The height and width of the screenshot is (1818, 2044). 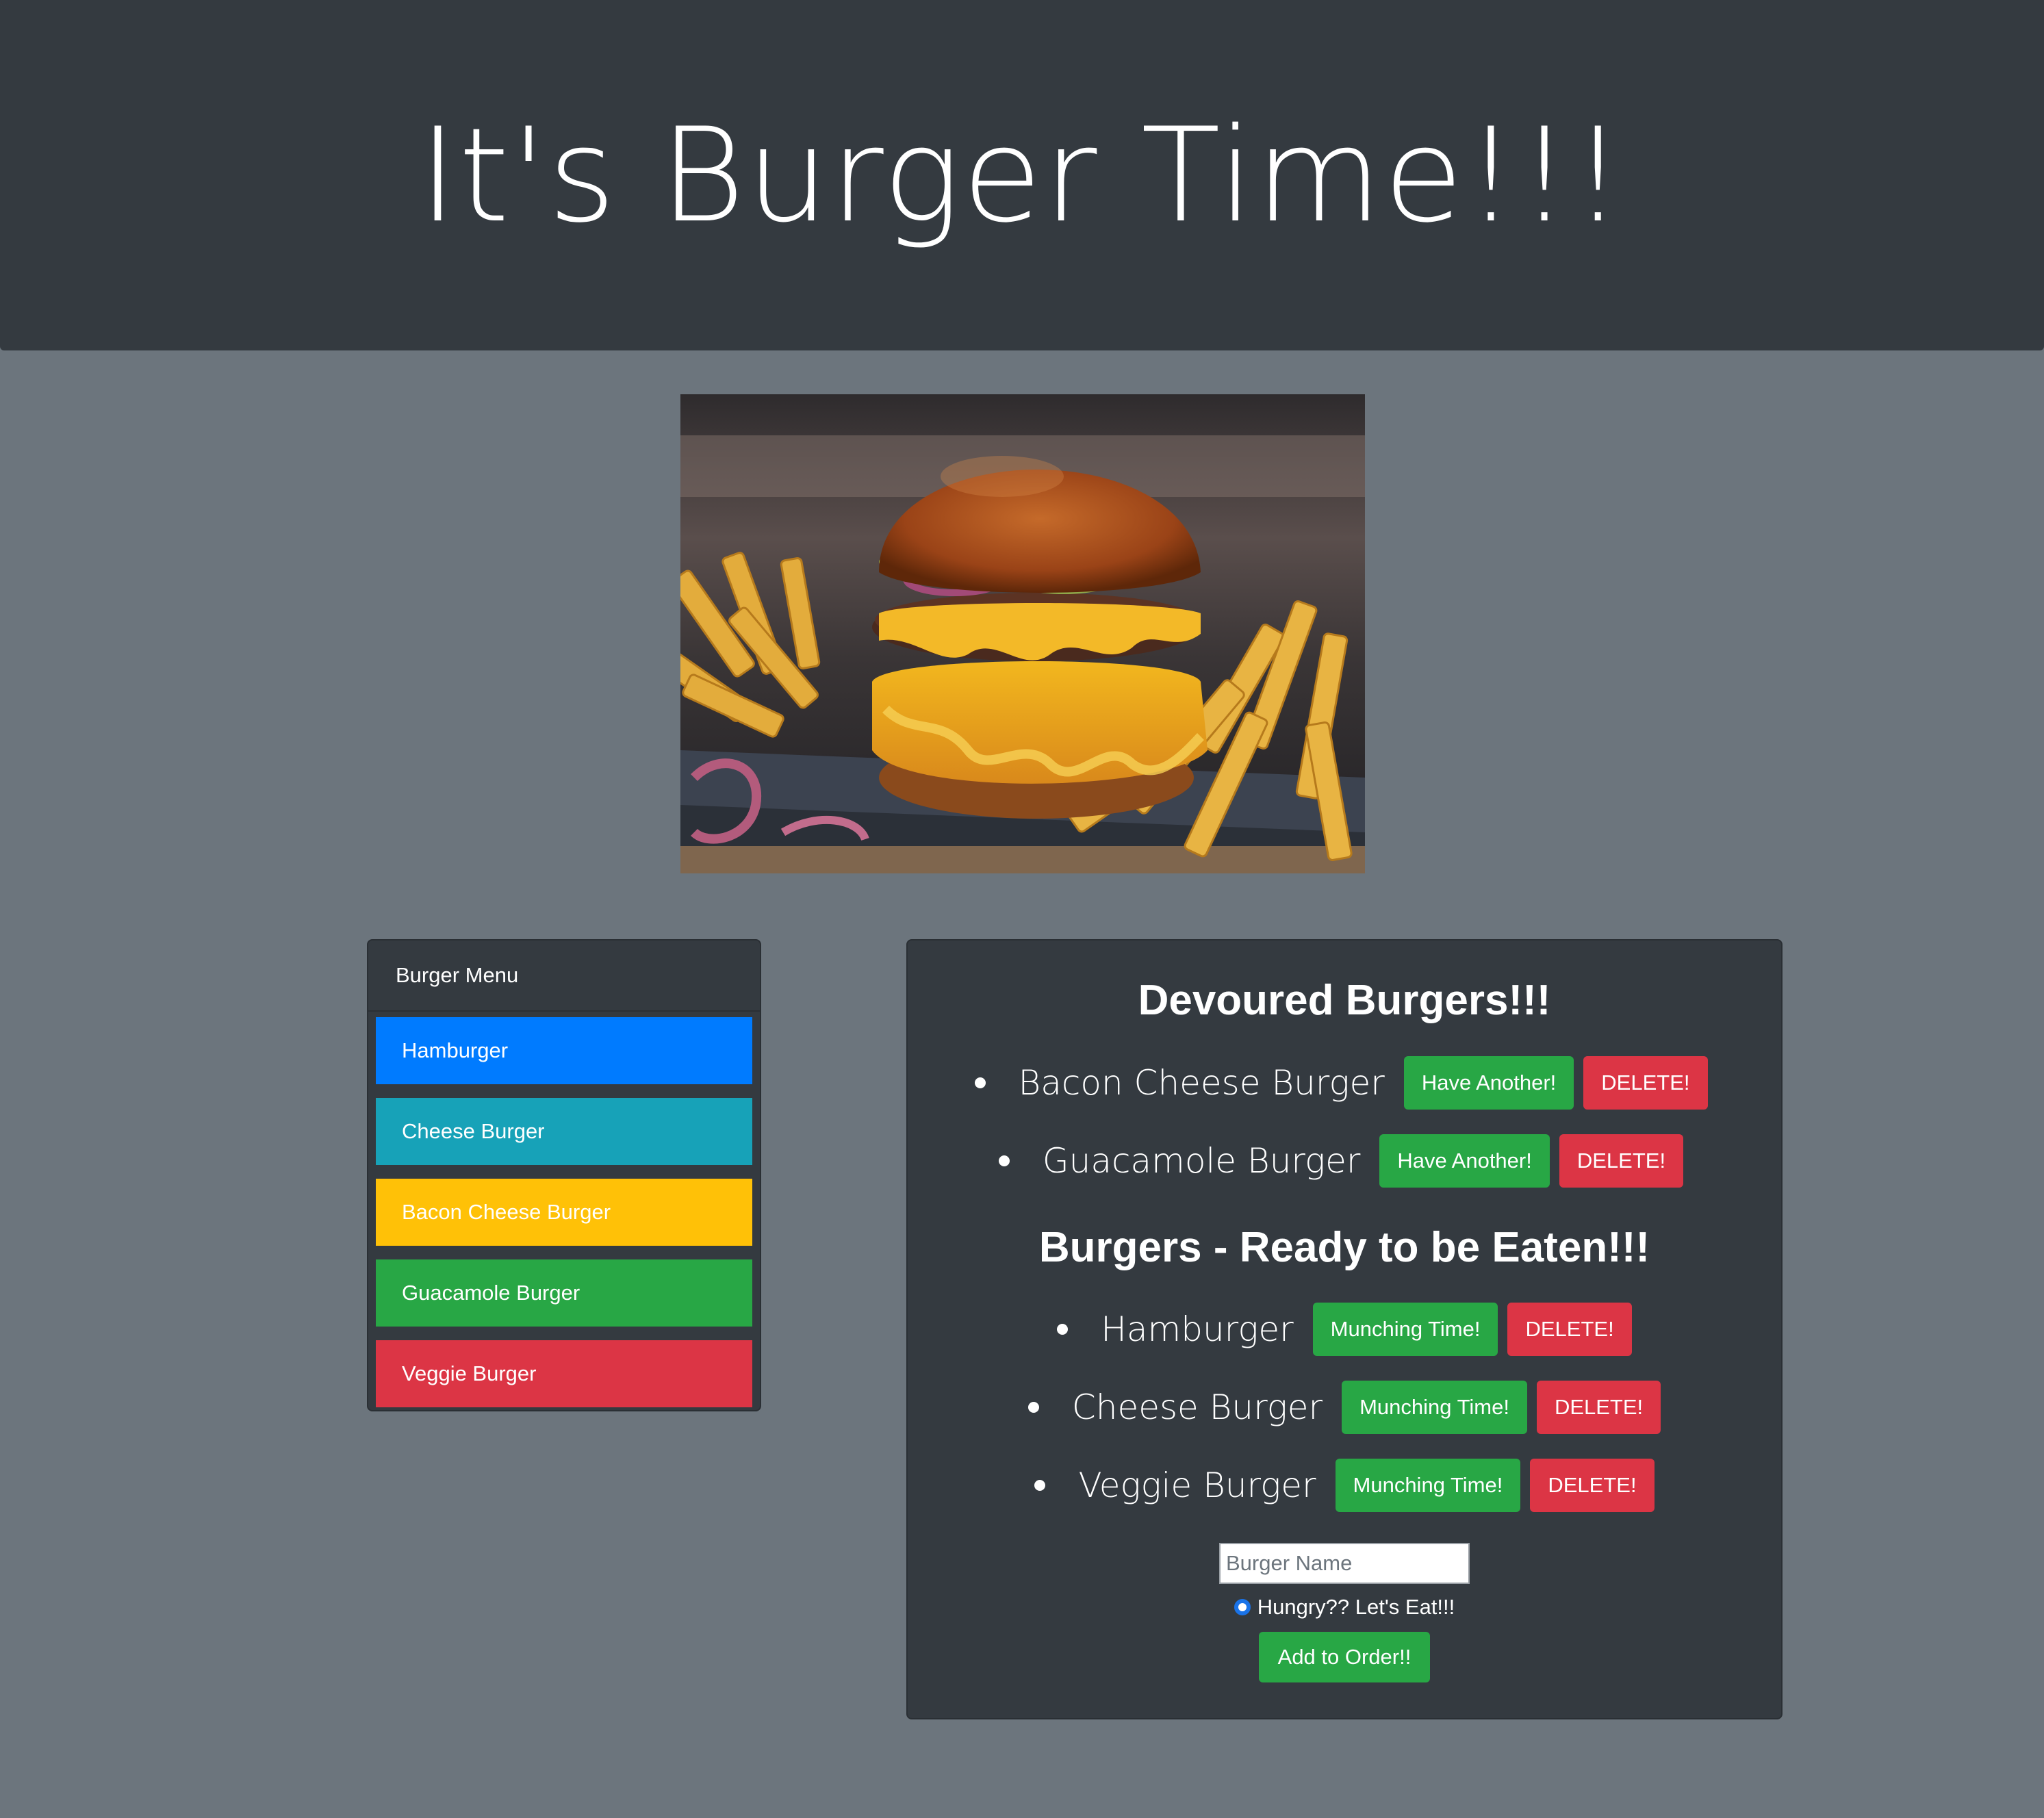 I want to click on add-burger-form: Hungry?? Let's Eat!!! Add to Order!!, so click(x=1344, y=1612).